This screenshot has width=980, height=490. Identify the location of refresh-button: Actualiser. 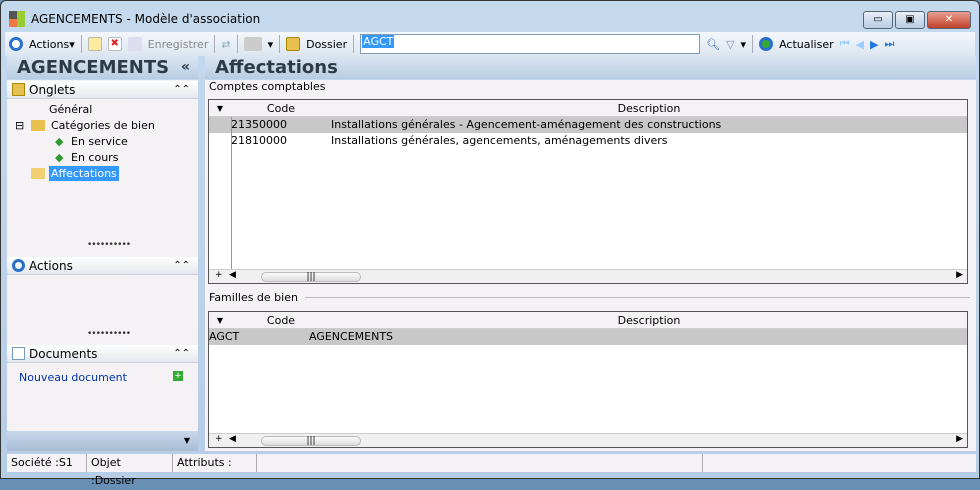
(806, 44).